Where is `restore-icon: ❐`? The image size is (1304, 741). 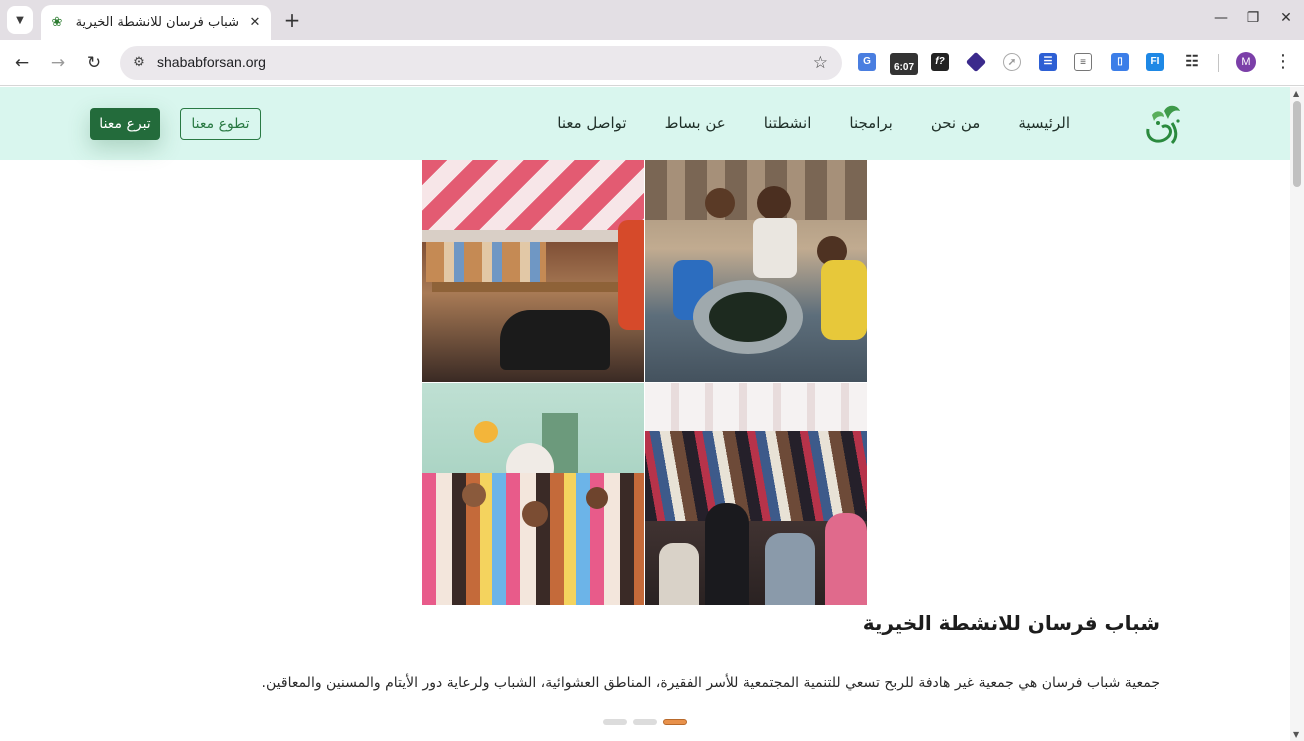 restore-icon: ❐ is located at coordinates (1253, 18).